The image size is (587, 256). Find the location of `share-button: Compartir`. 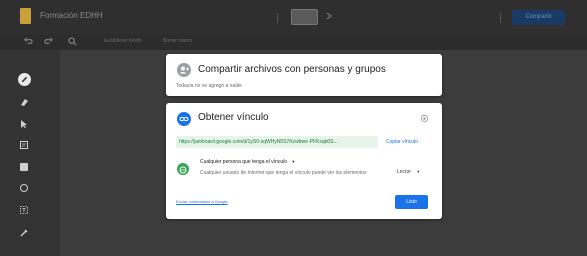

share-button: Compartir is located at coordinates (538, 17).